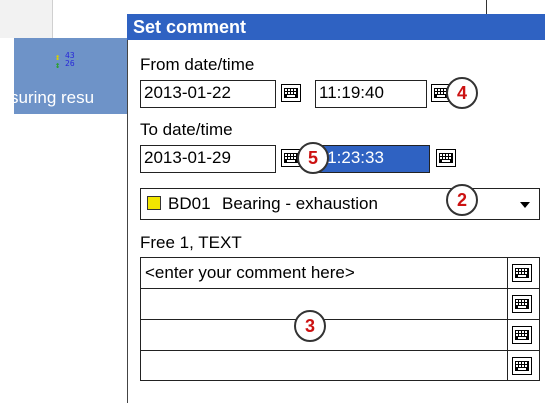  What do you see at coordinates (525, 205) in the screenshot?
I see `chevron-down-icon` at bounding box center [525, 205].